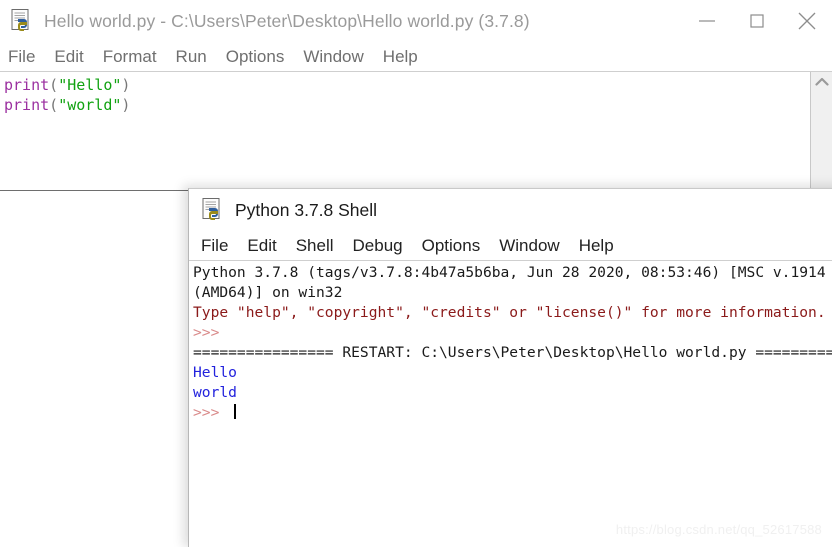 This screenshot has width=832, height=547. Describe the element at coordinates (191, 57) in the screenshot. I see `editor-menu-run: Run` at that location.